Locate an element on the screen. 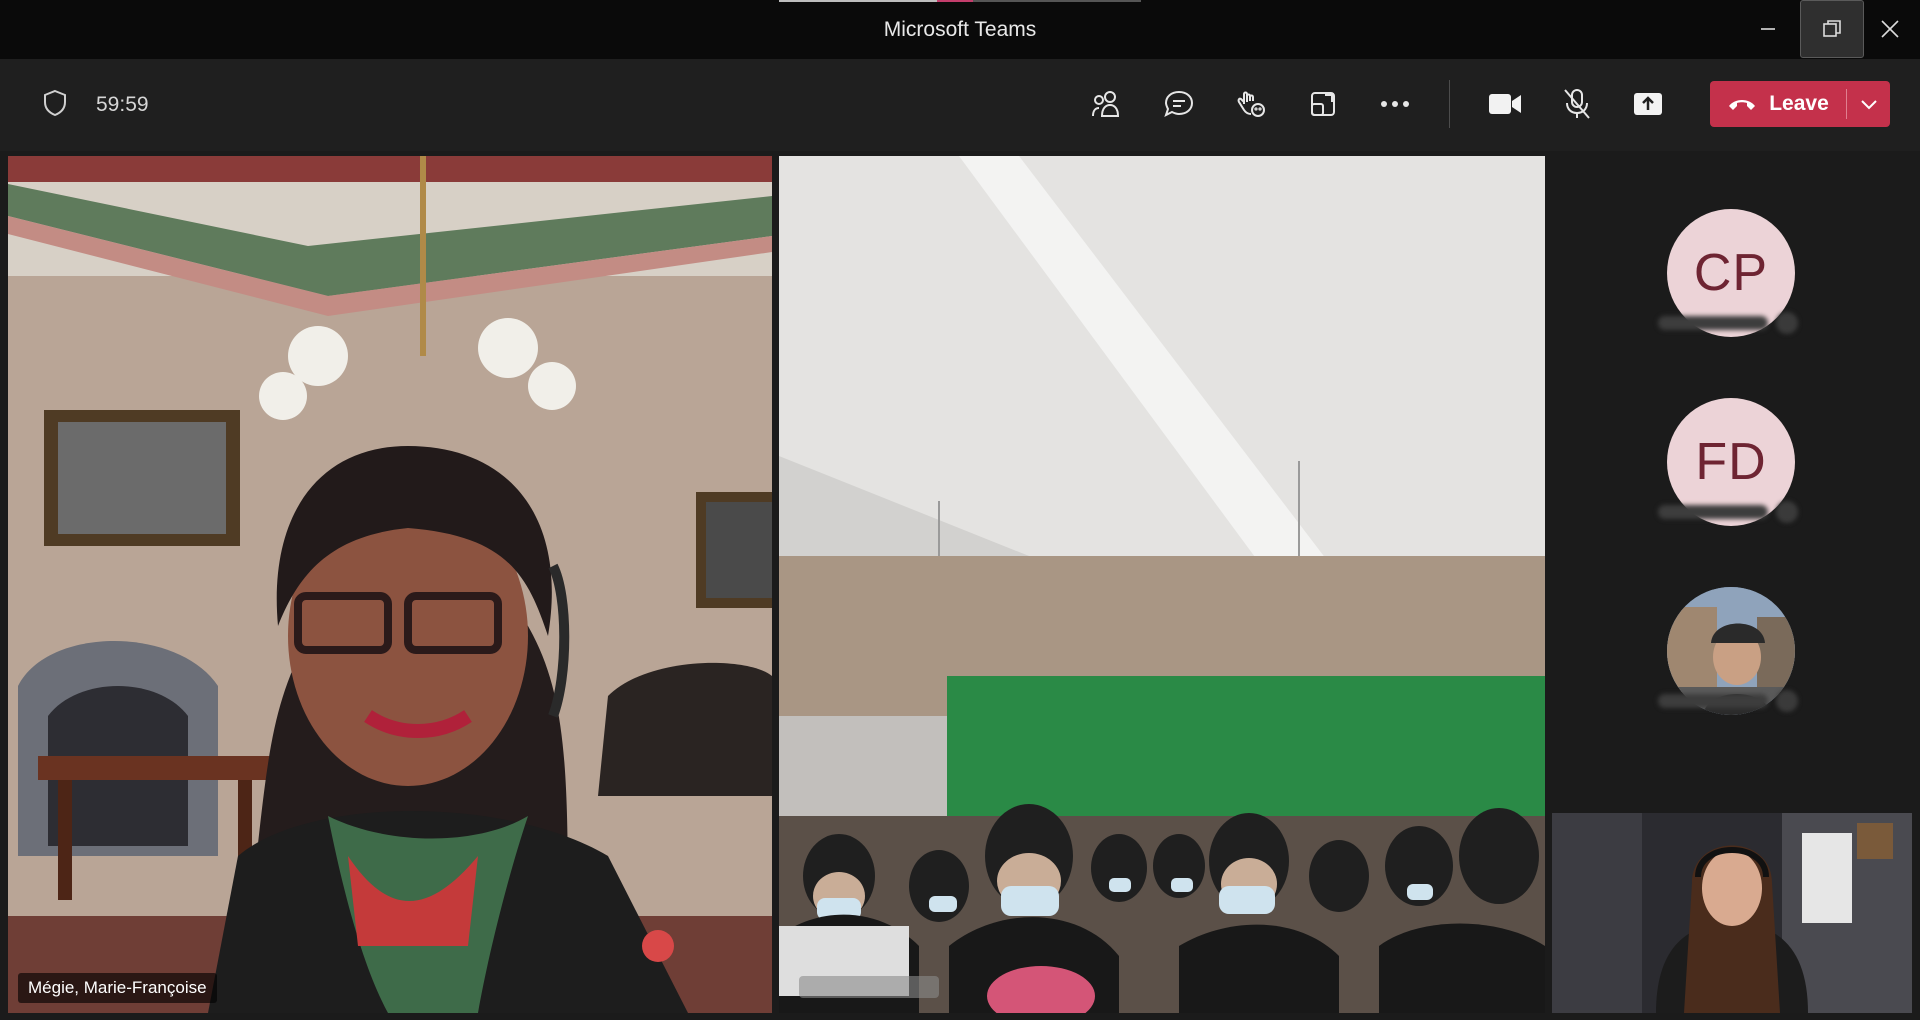 This screenshot has height=1020, width=1920. chevron-down-icon is located at coordinates (1868, 105).